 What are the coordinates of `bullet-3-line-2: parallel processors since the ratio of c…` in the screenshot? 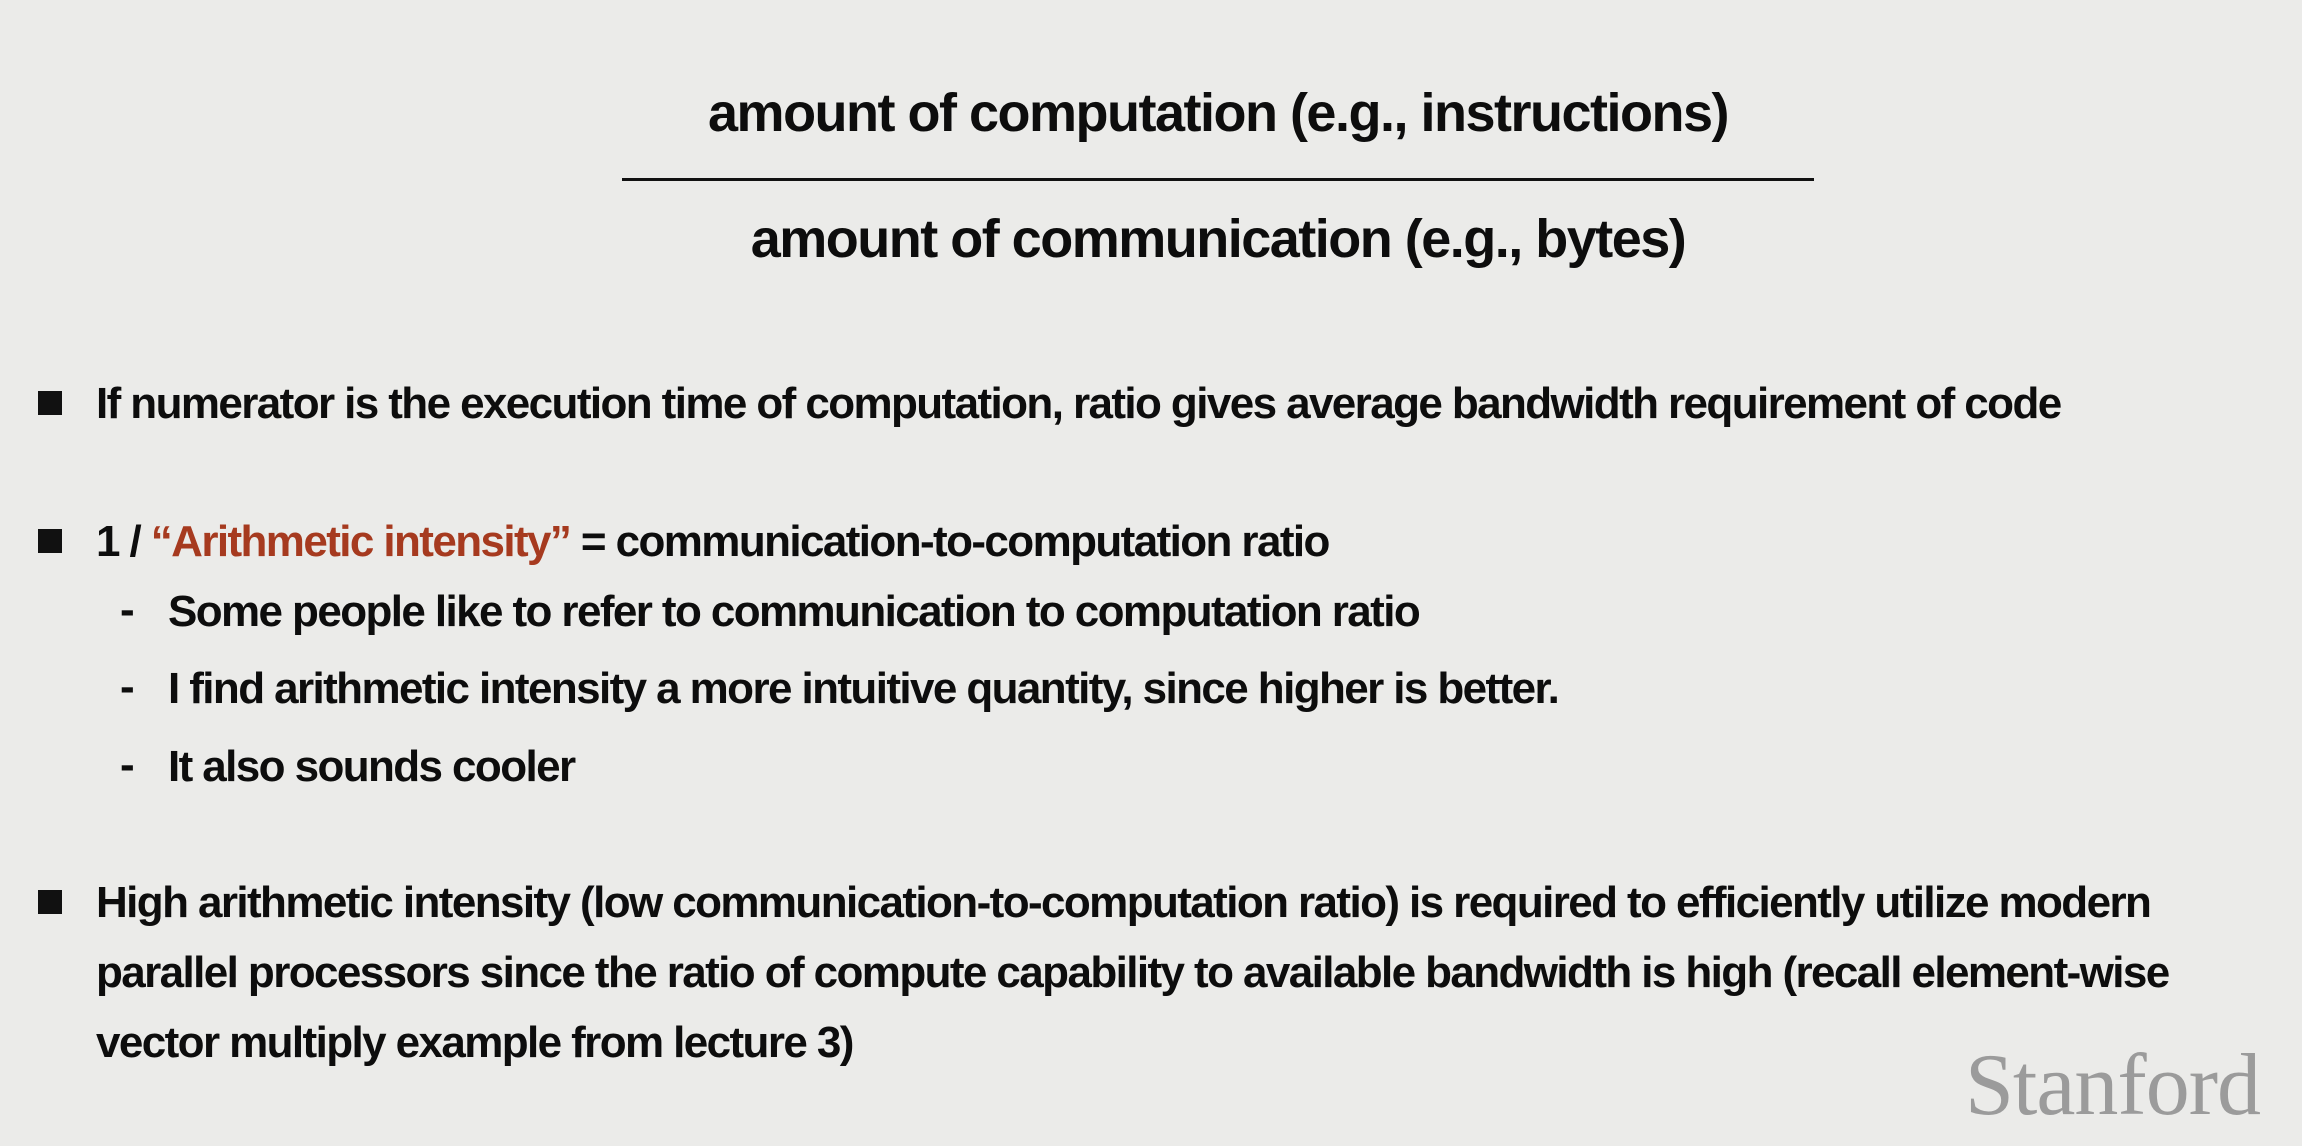 It's located at (1133, 972).